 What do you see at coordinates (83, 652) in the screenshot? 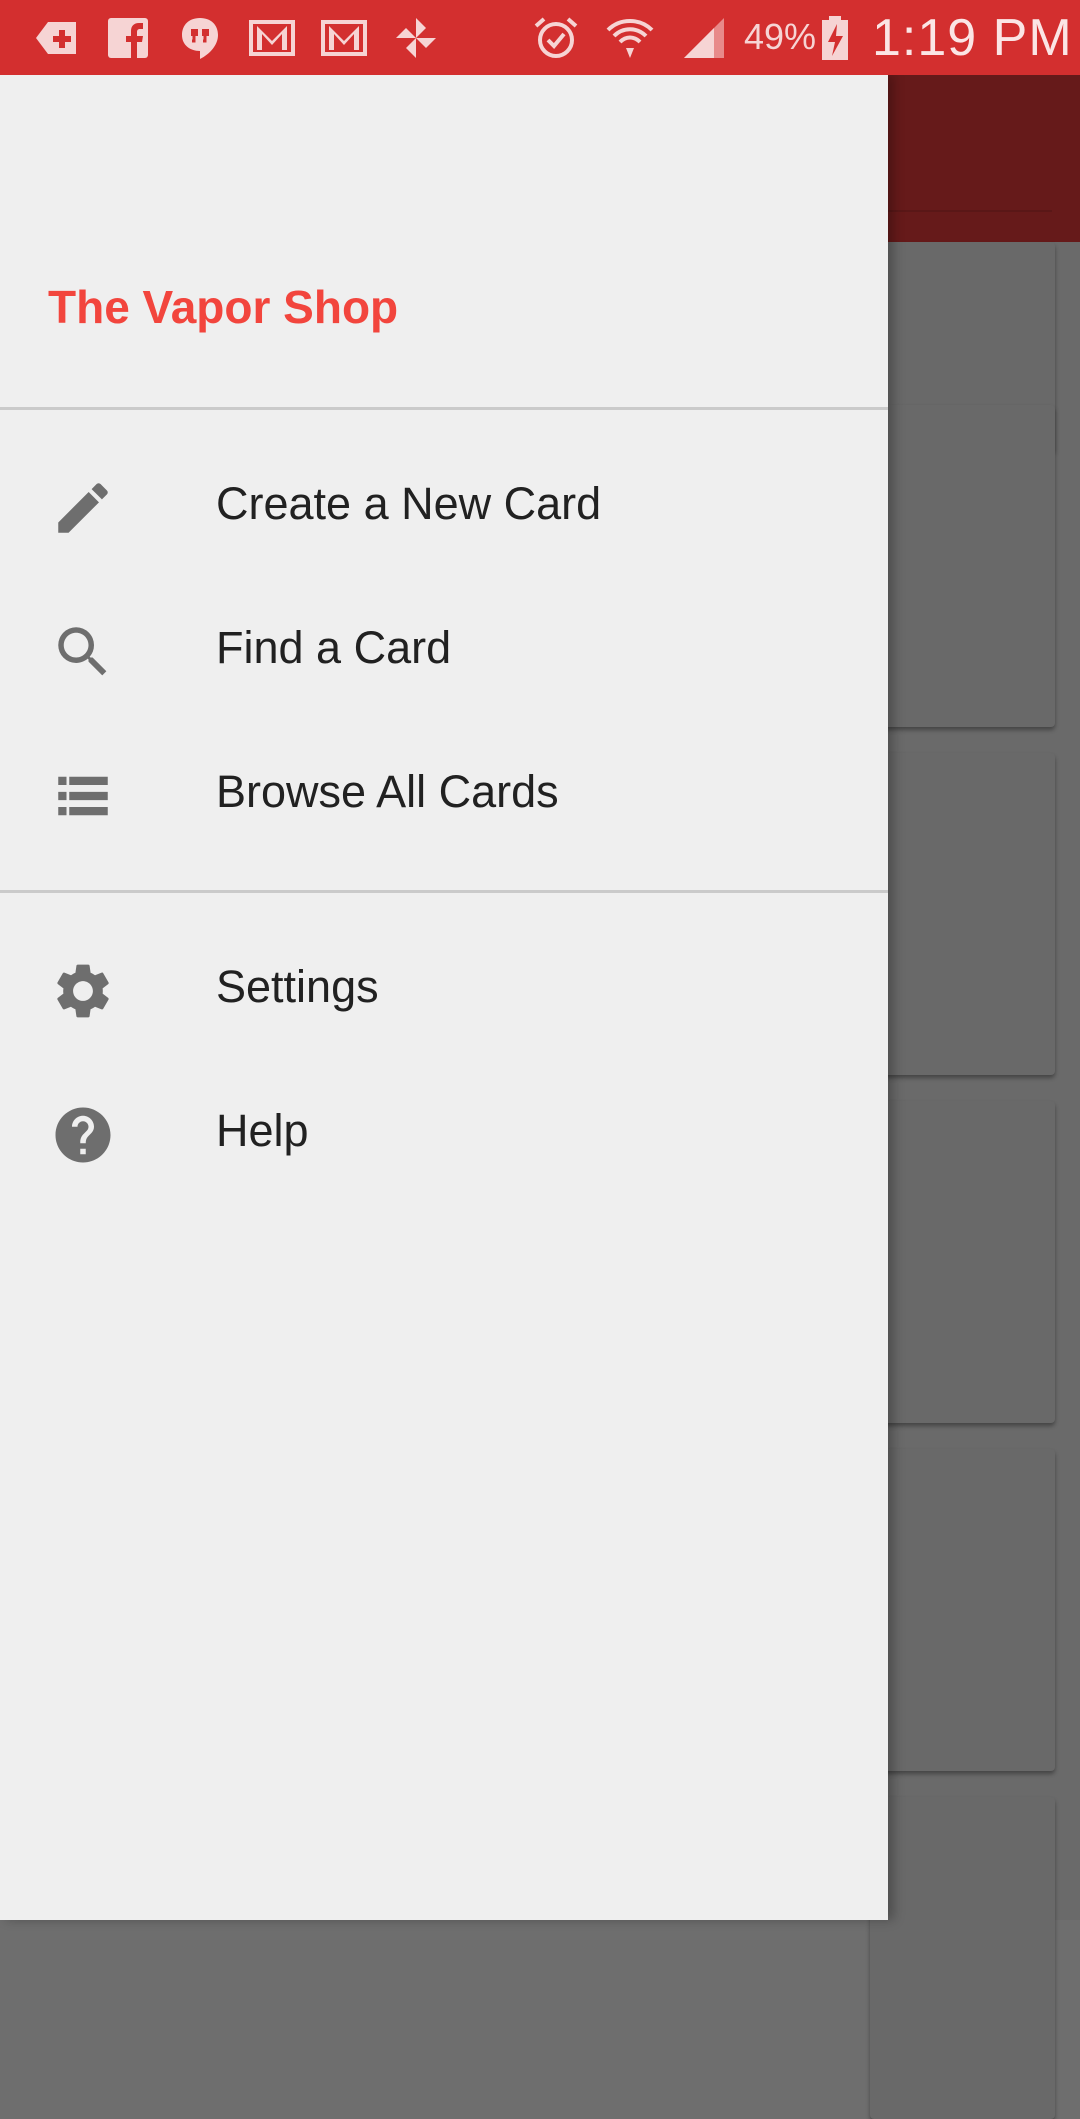
I see `search-icon` at bounding box center [83, 652].